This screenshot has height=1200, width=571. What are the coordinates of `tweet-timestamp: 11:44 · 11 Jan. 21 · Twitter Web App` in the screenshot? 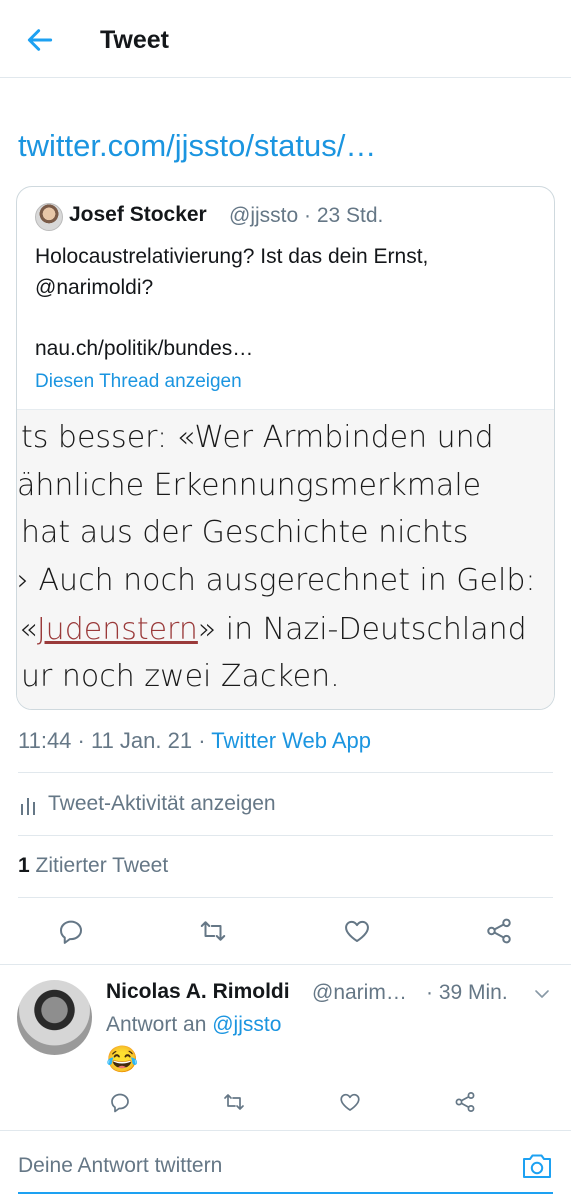 It's located at (194, 741).